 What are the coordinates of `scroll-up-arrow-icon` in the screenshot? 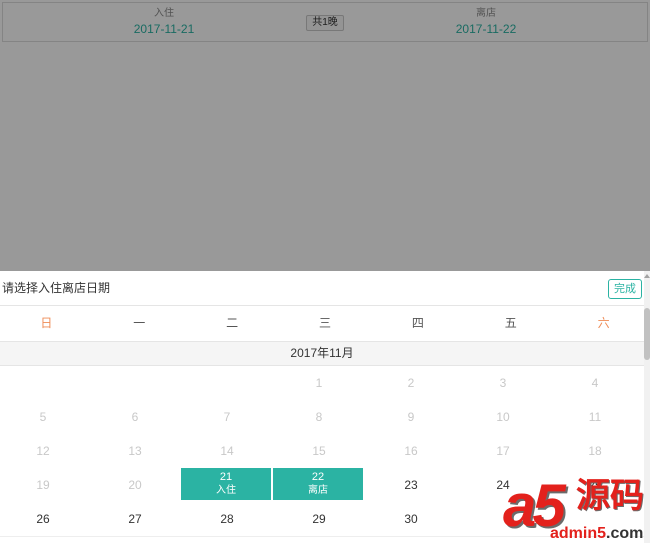 It's located at (647, 276).